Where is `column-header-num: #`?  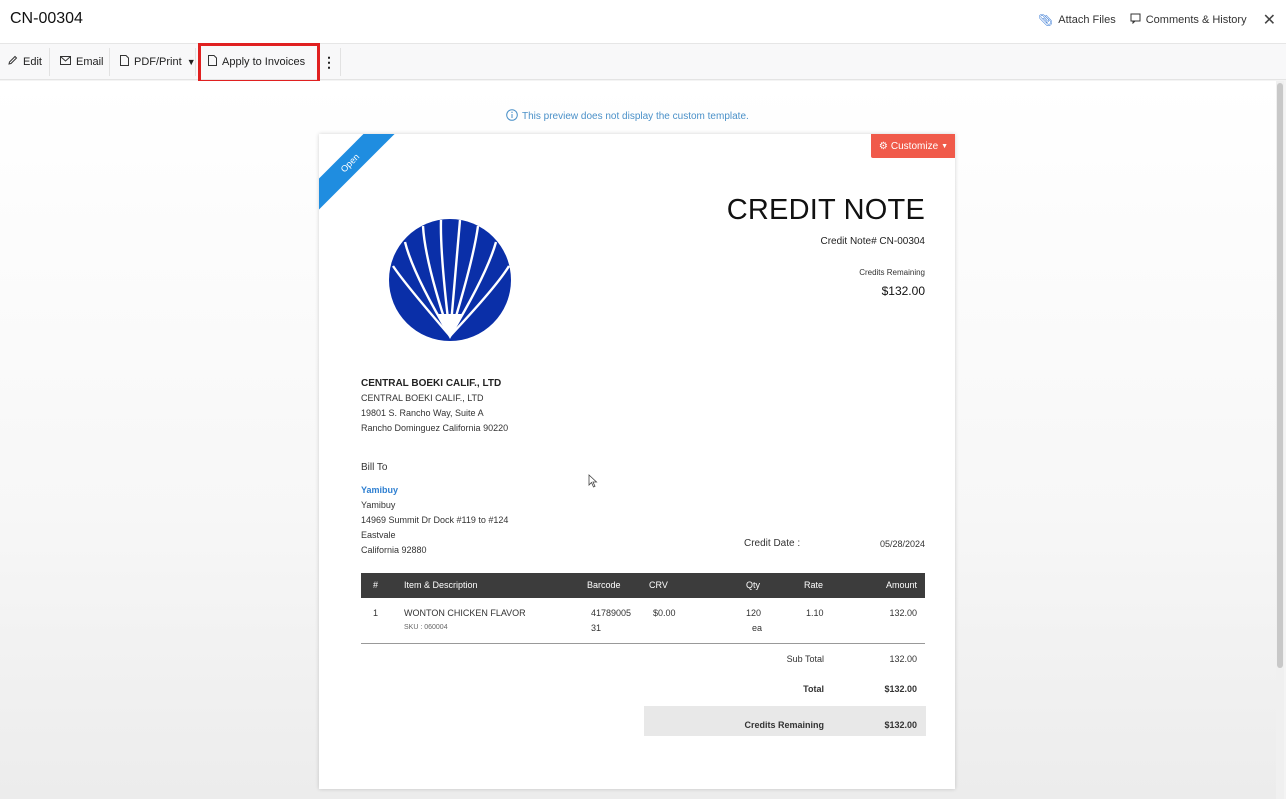 column-header-num: # is located at coordinates (376, 585).